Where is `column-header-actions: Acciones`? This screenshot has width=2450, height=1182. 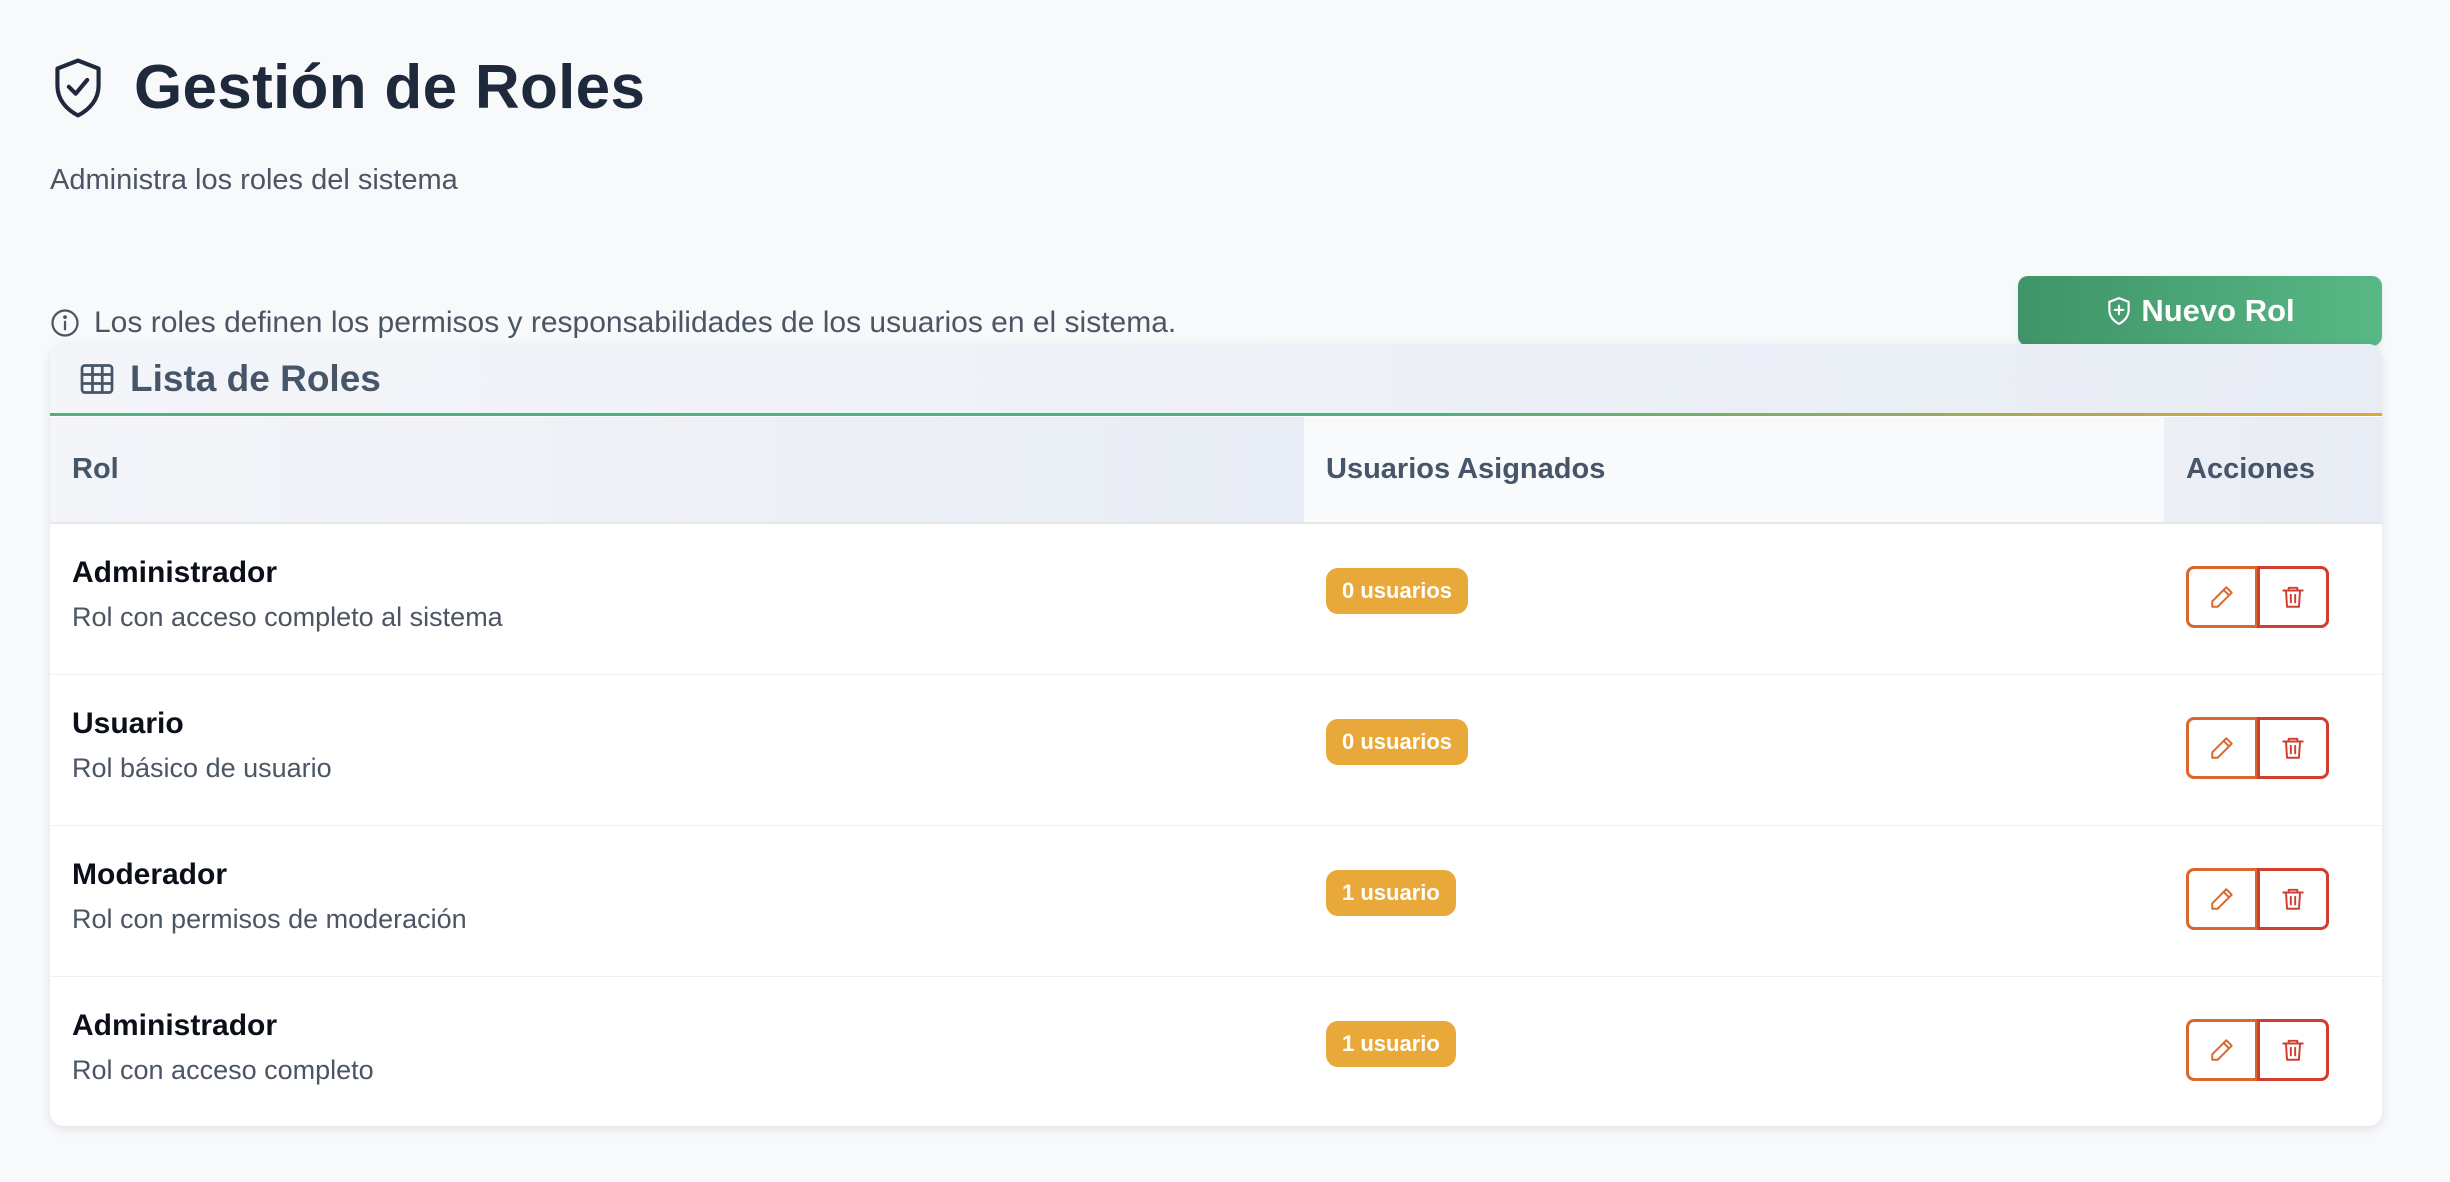
column-header-actions: Acciones is located at coordinates (2273, 470).